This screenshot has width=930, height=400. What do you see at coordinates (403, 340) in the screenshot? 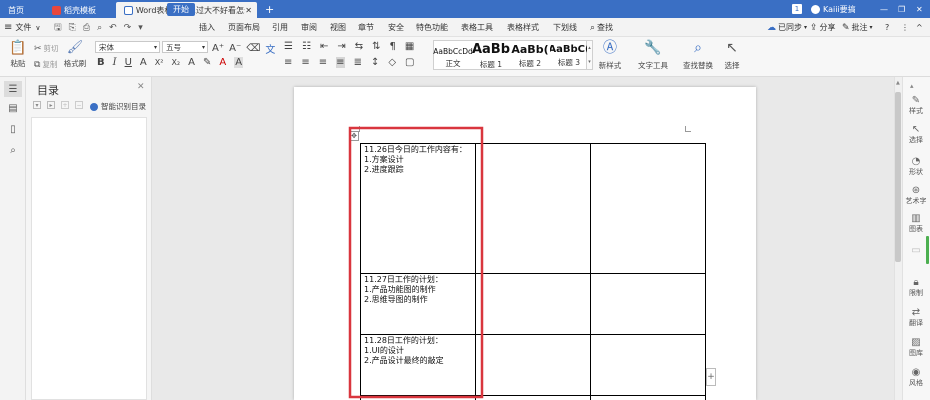
I see `cell-line: 11.28日工作的计划：` at bounding box center [403, 340].